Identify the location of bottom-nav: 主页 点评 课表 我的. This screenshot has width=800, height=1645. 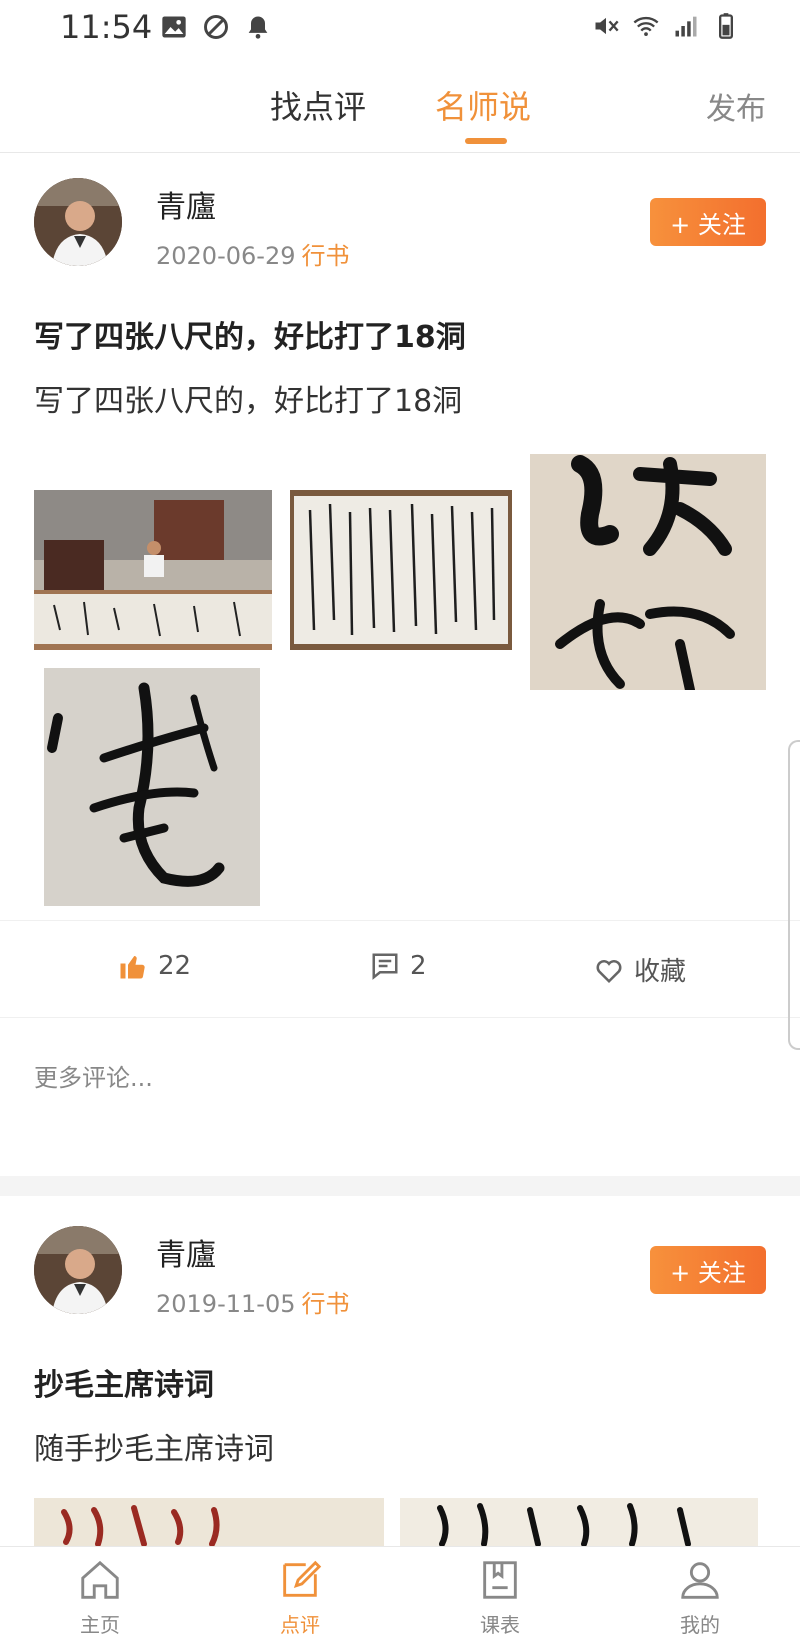
(400, 1595).